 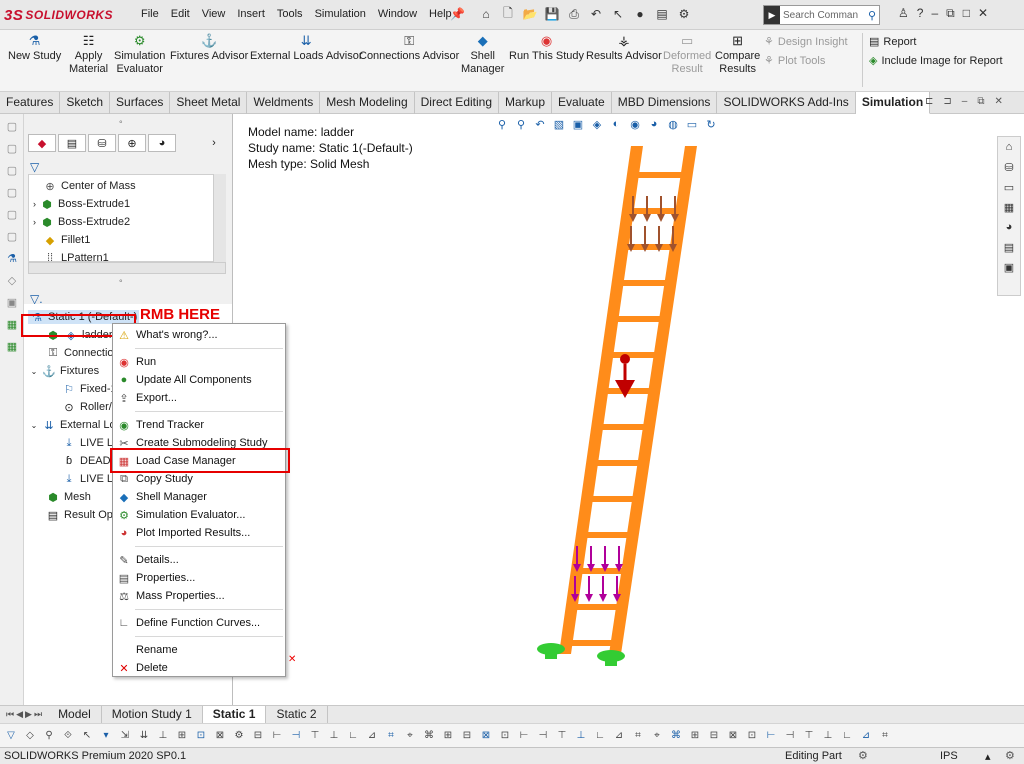 I want to click on tabs-more-chevron-icon: ›, so click(x=214, y=143).